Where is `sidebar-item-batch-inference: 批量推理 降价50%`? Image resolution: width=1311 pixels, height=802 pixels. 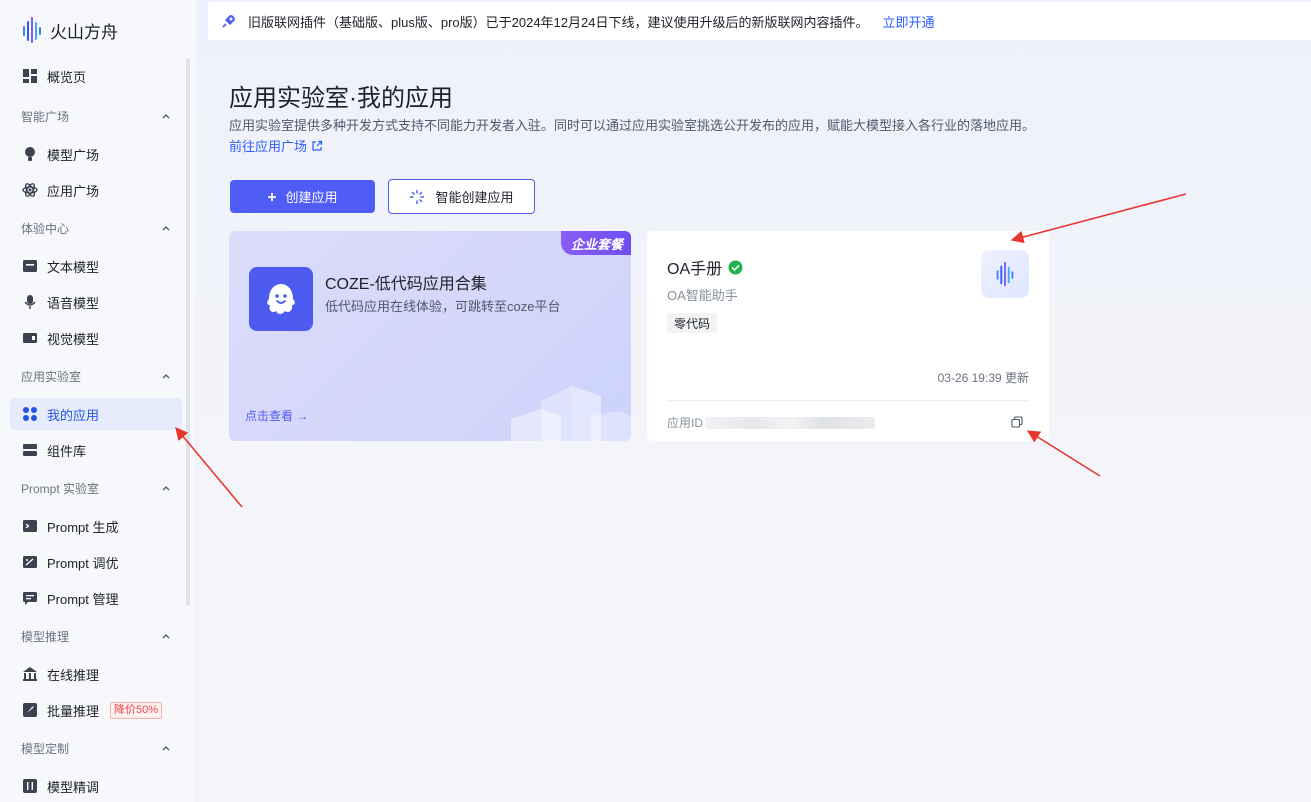 sidebar-item-batch-inference: 批量推理 降价50% is located at coordinates (96, 710).